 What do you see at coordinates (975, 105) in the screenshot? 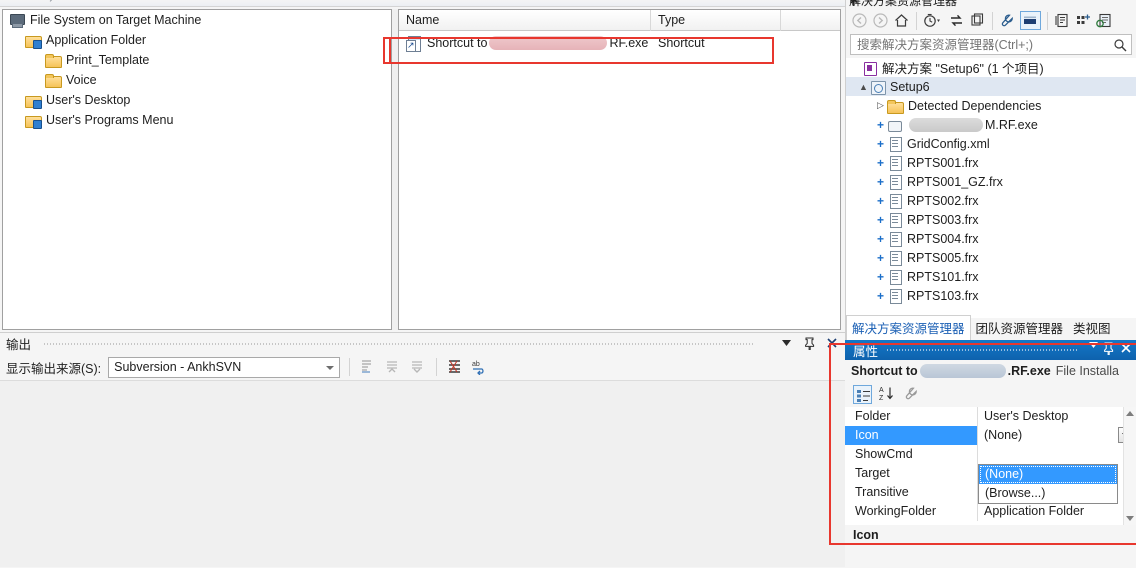
I see `node-label: Detected Dependencies` at bounding box center [975, 105].